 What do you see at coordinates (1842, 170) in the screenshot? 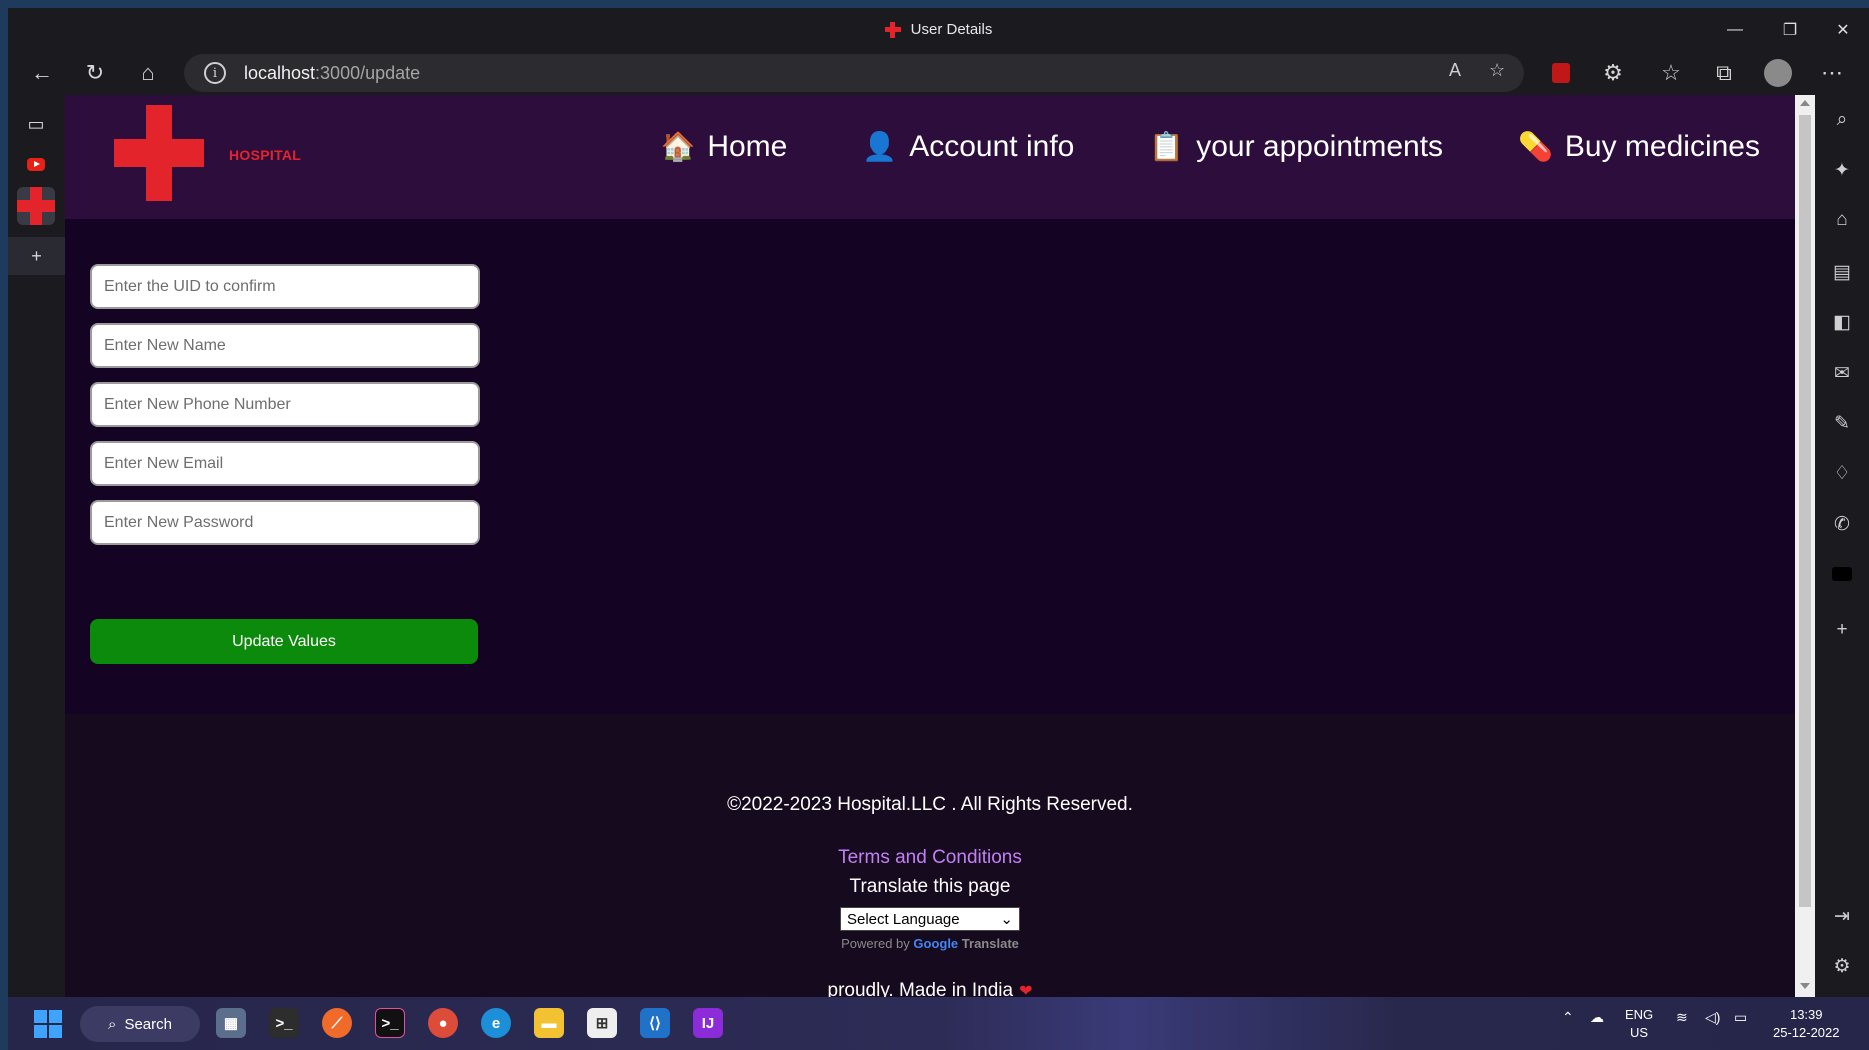
I see `copilot-icon: ✦` at bounding box center [1842, 170].